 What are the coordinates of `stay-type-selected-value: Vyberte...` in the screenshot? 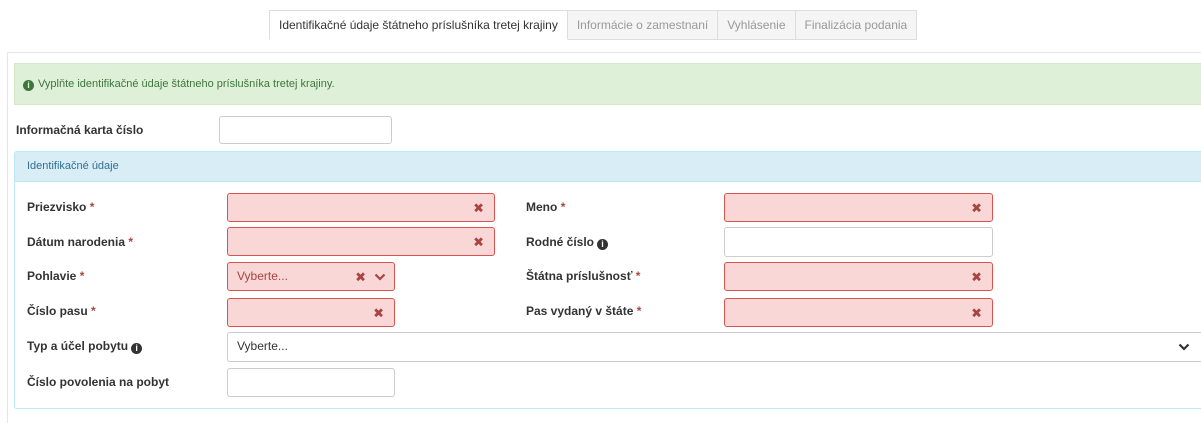 It's located at (262, 346).